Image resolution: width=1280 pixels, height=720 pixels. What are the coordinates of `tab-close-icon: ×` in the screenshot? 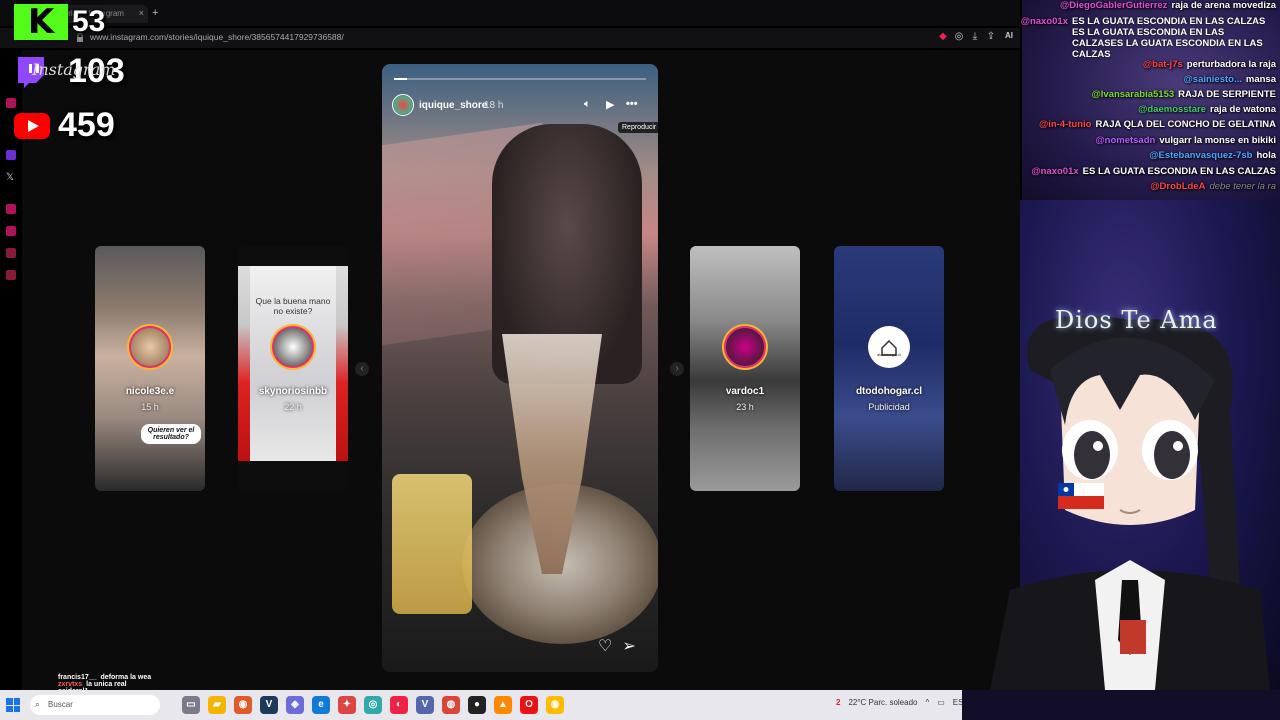 It's located at (141, 13).